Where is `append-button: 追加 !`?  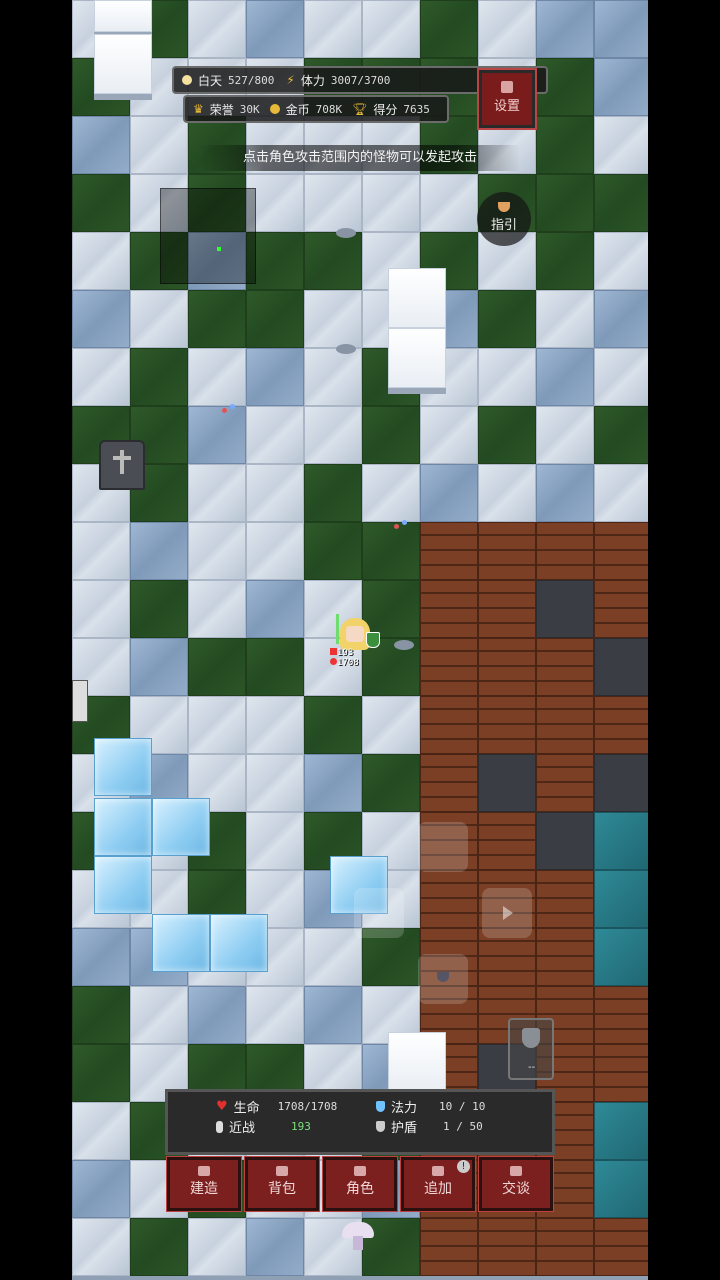 append-button: 追加 ! is located at coordinates (438, 1184).